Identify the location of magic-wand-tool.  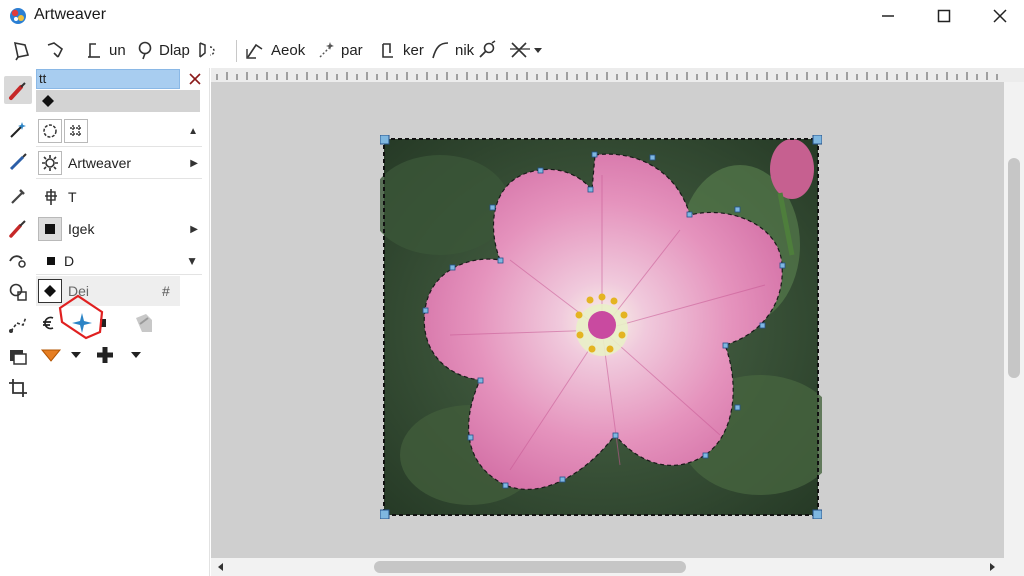
(18, 130).